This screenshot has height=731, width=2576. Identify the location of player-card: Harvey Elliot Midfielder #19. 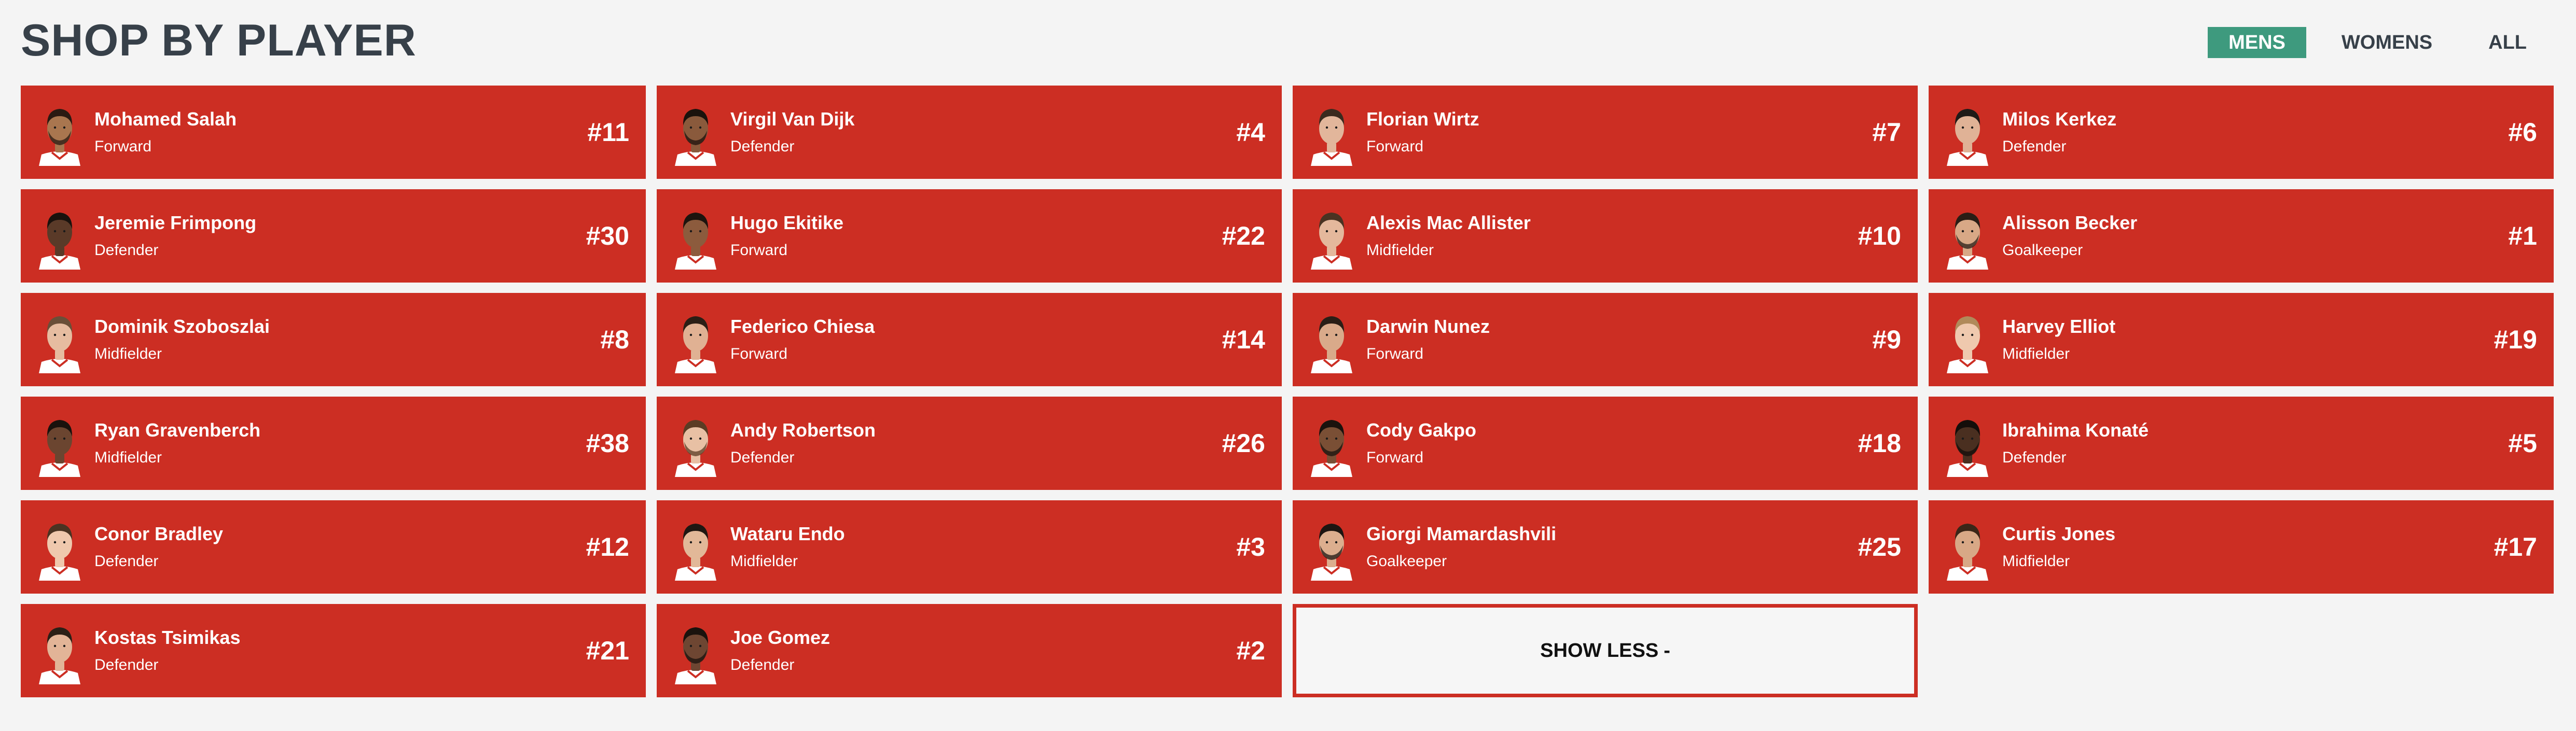
(2241, 339).